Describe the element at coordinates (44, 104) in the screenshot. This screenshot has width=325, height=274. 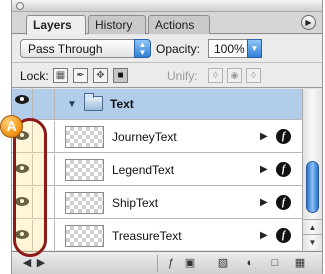
I see `link-cell` at that location.